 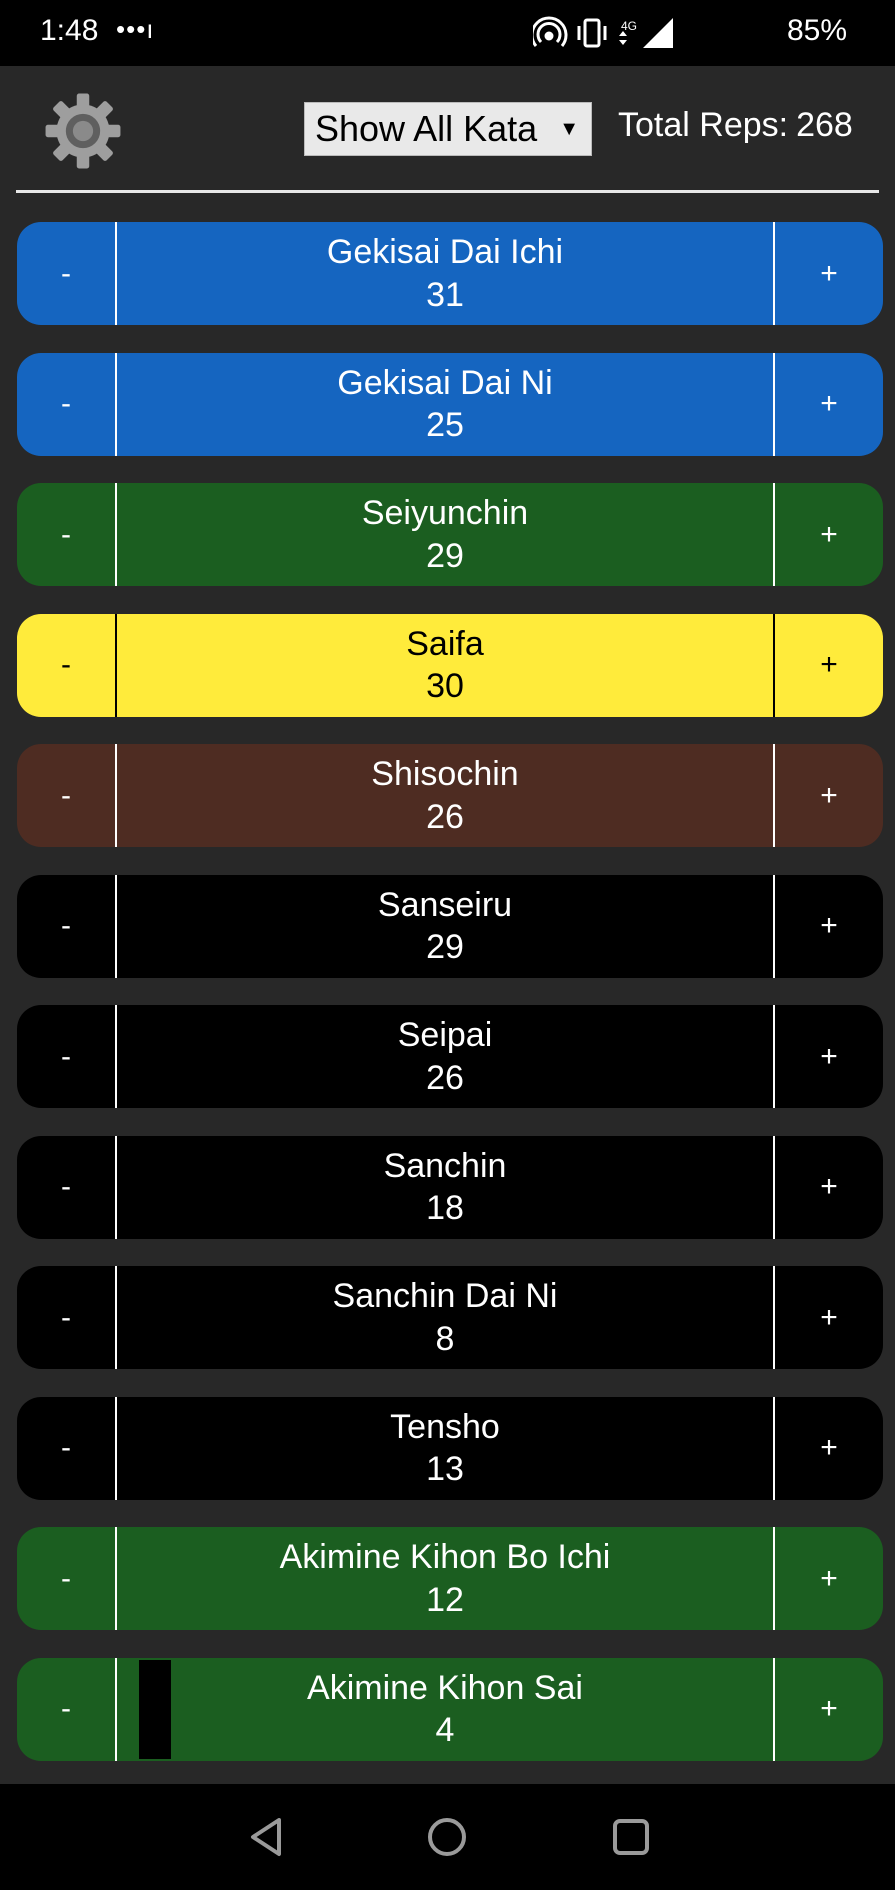 What do you see at coordinates (445, 1317) in the screenshot?
I see `kata-info: Sanchin Dai Ni 8` at bounding box center [445, 1317].